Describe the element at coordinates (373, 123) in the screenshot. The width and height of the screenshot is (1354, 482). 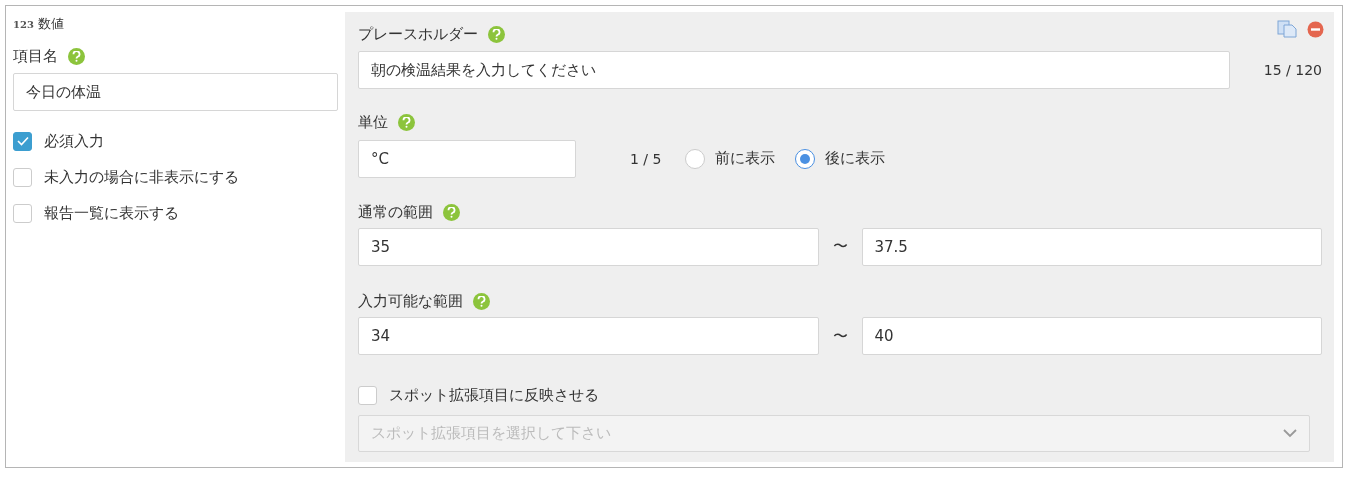
I see `field-label: 単位` at that location.